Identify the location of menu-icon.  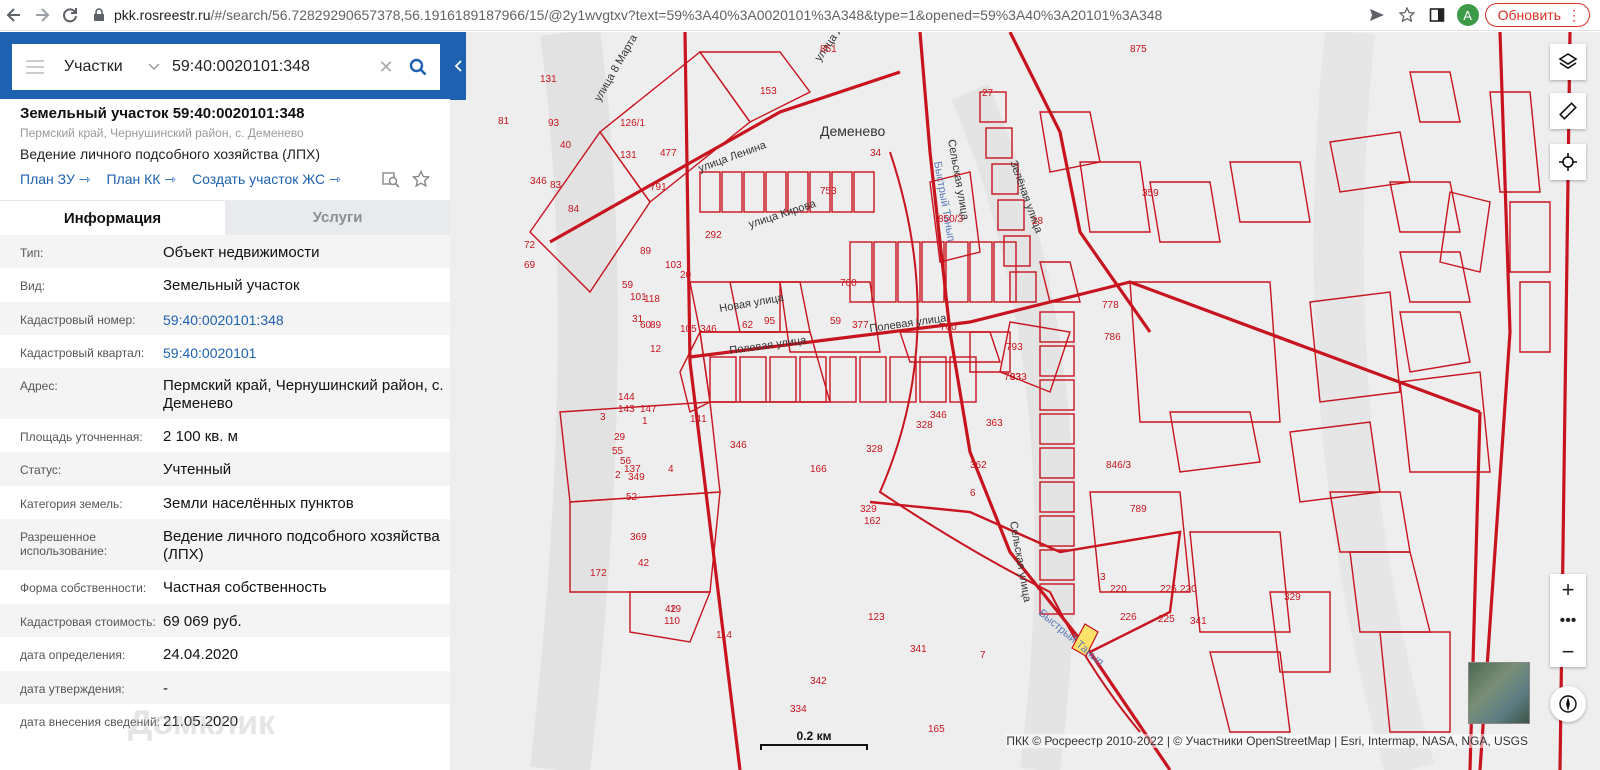
(35, 67).